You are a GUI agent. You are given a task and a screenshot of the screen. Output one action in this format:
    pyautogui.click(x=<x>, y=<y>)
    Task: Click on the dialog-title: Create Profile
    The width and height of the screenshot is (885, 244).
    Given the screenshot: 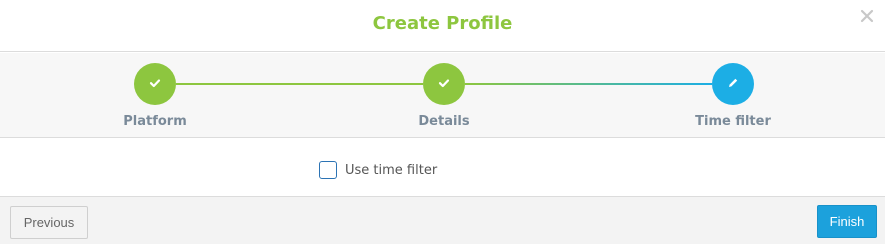 What is the action you would take?
    pyautogui.click(x=442, y=23)
    